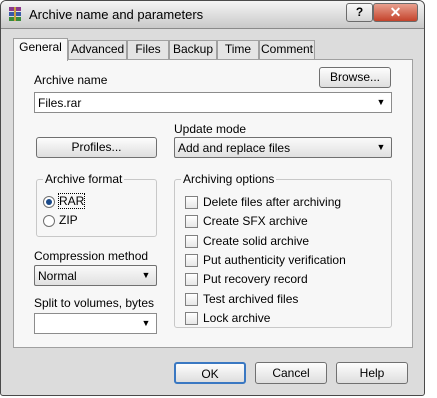 The width and height of the screenshot is (437, 398). I want to click on test-archived-label: Test archived files, so click(250, 299).